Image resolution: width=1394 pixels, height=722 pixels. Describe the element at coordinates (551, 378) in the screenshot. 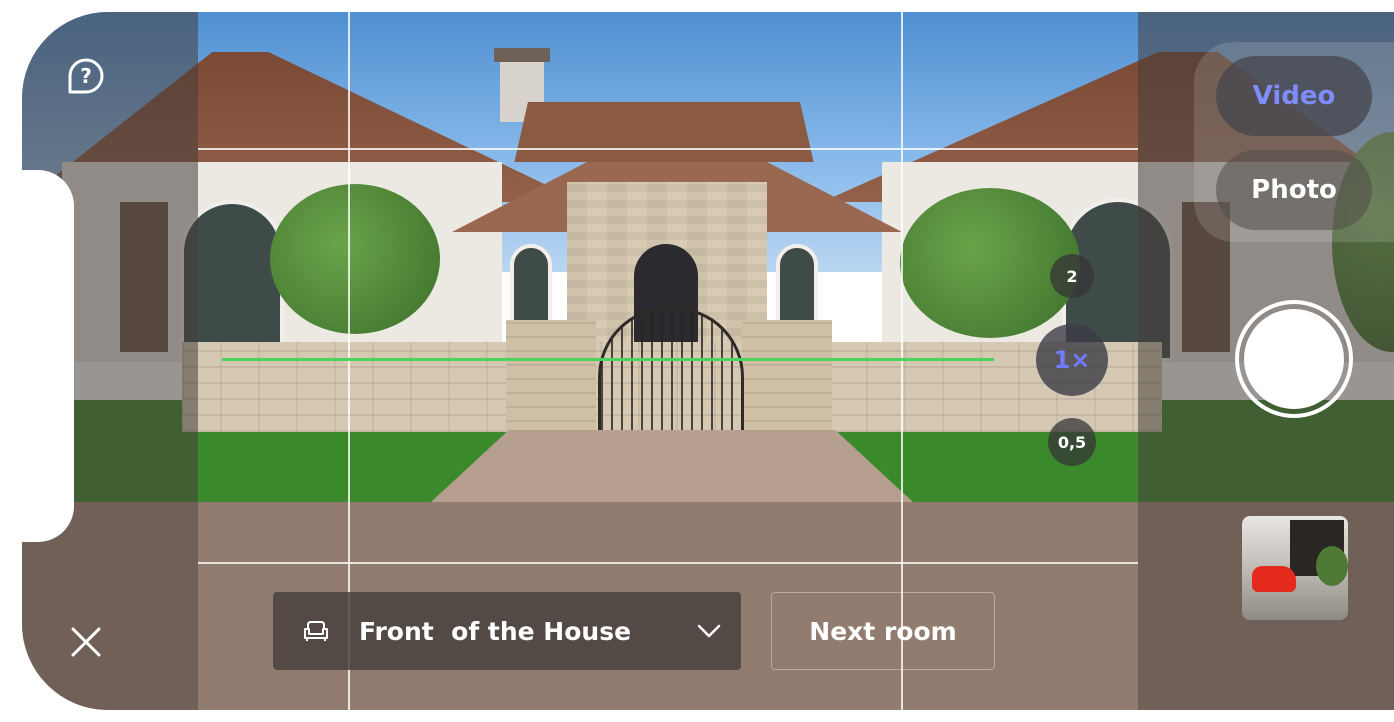

I see `pillar-left` at that location.